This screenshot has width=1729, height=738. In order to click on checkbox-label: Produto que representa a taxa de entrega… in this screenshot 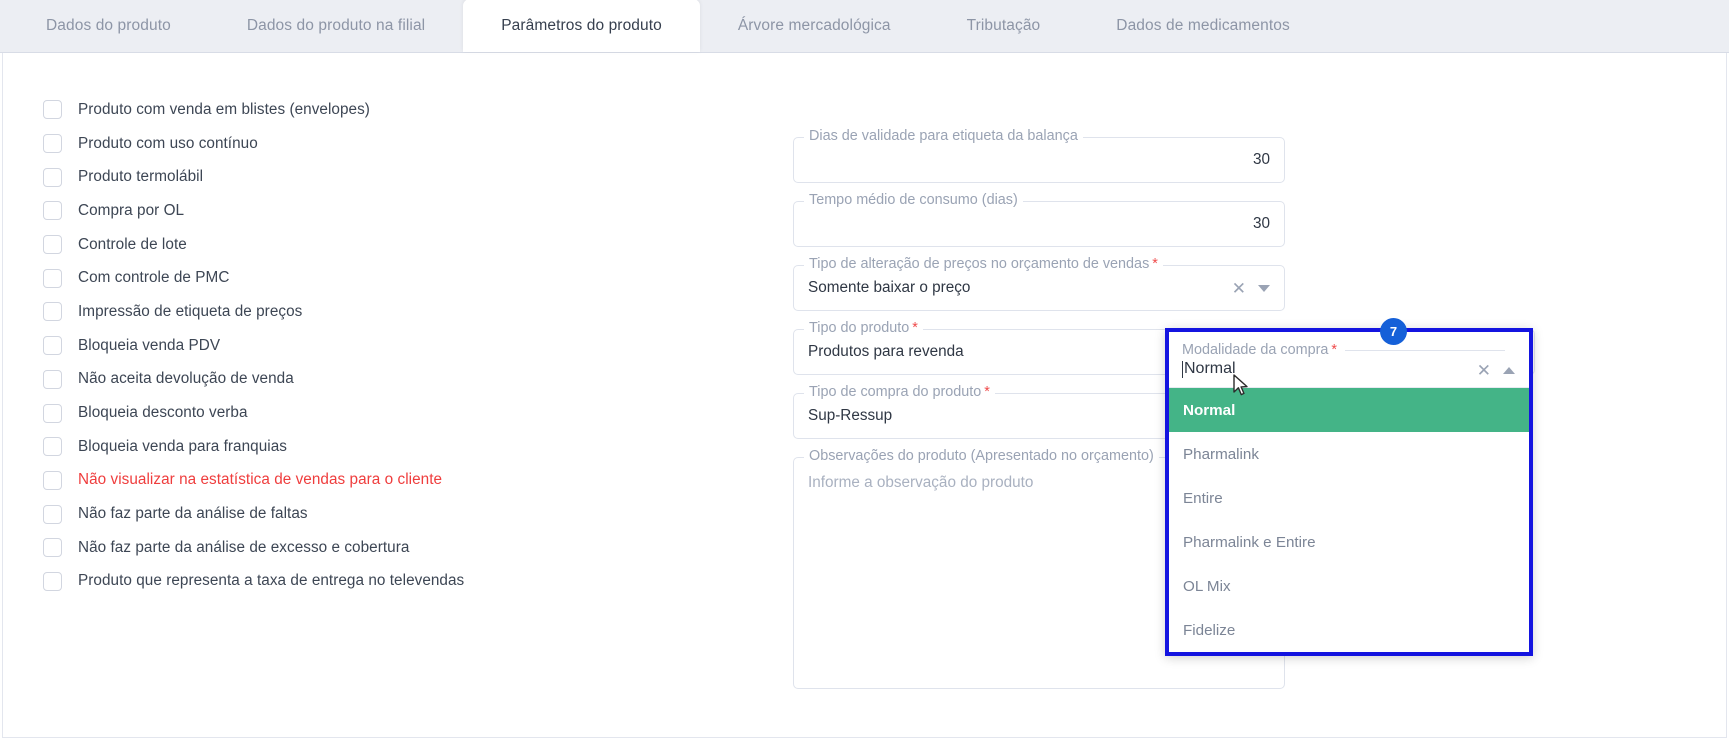, I will do `click(271, 581)`.